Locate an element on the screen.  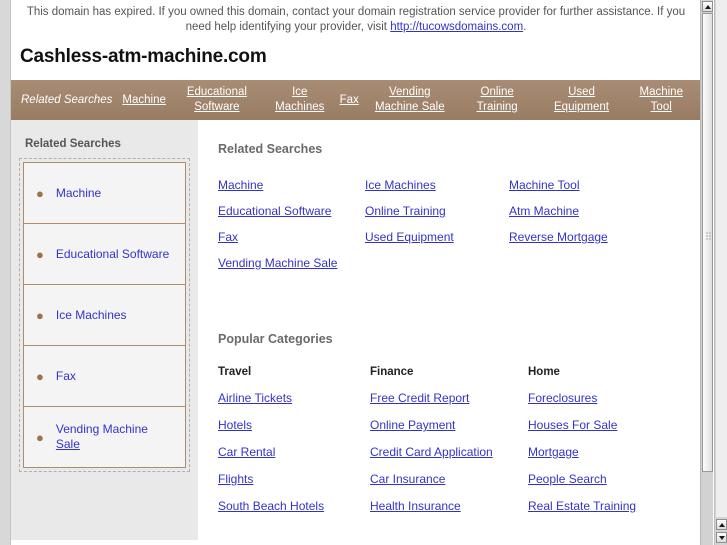
category-link-hotels: Hotels is located at coordinates (294, 425).